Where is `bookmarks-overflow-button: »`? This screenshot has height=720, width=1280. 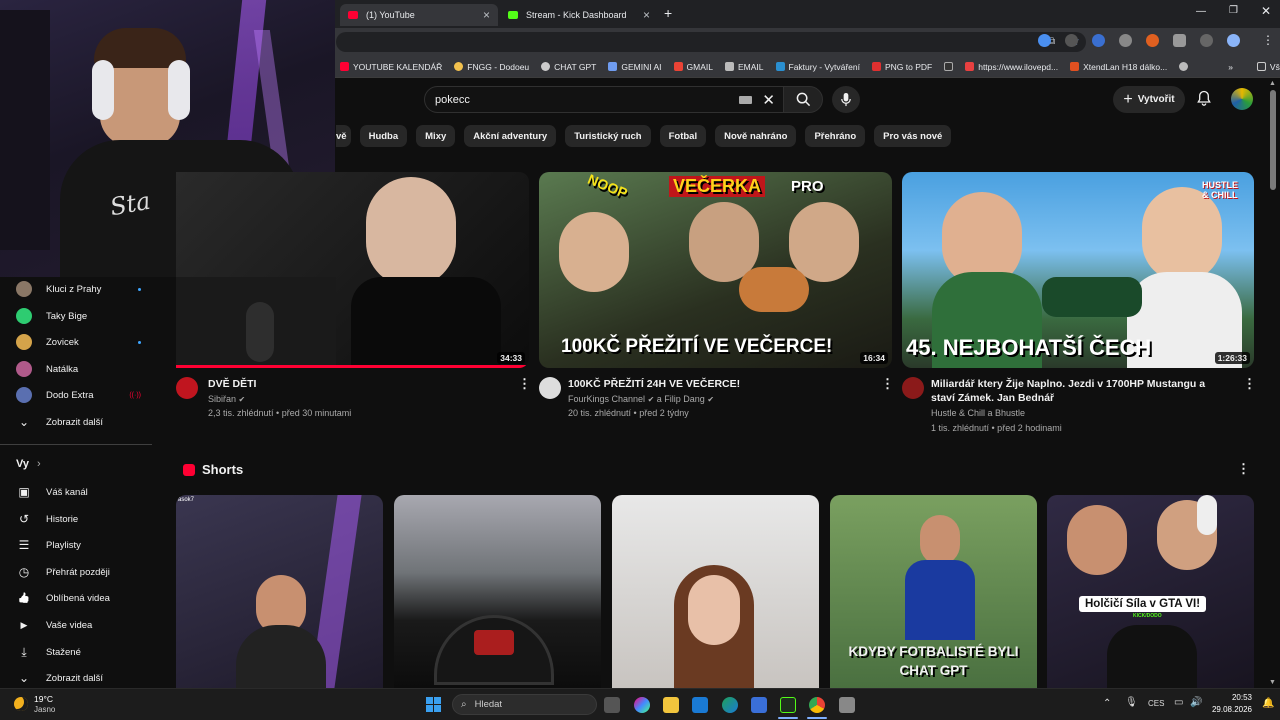 bookmarks-overflow-button: » is located at coordinates (1230, 67).